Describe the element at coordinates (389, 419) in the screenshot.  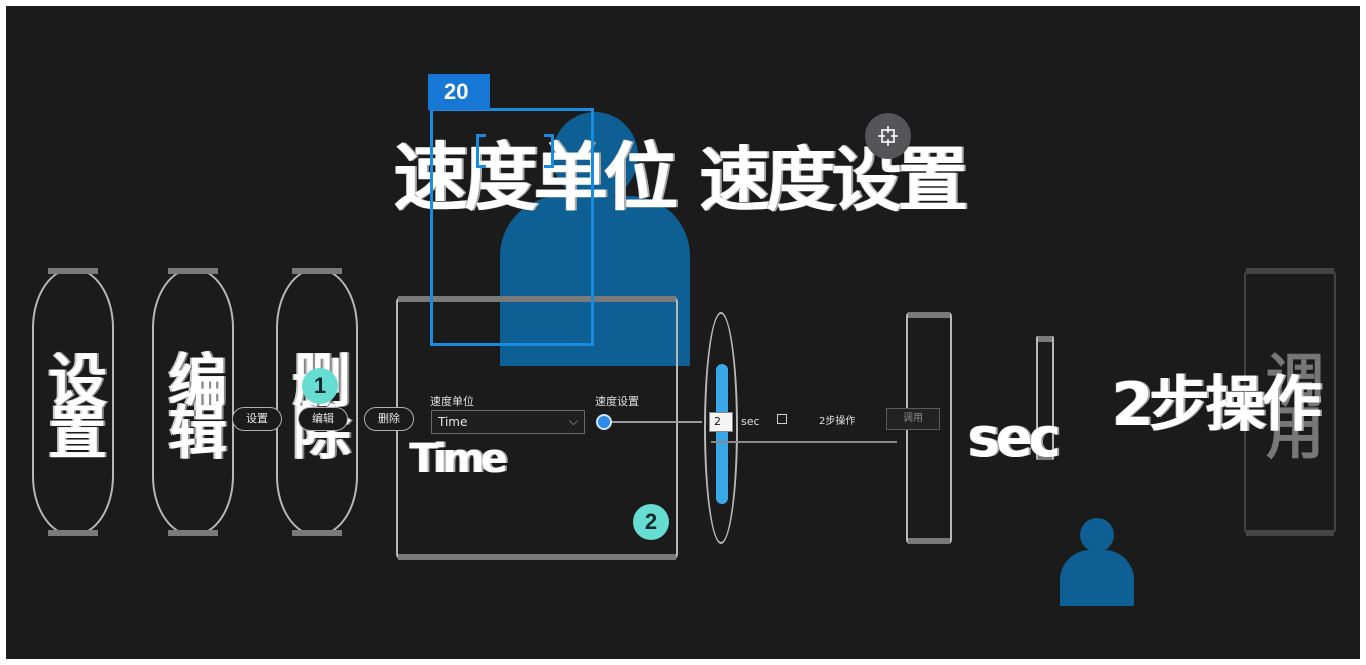
I see `delete-button: 删除` at that location.